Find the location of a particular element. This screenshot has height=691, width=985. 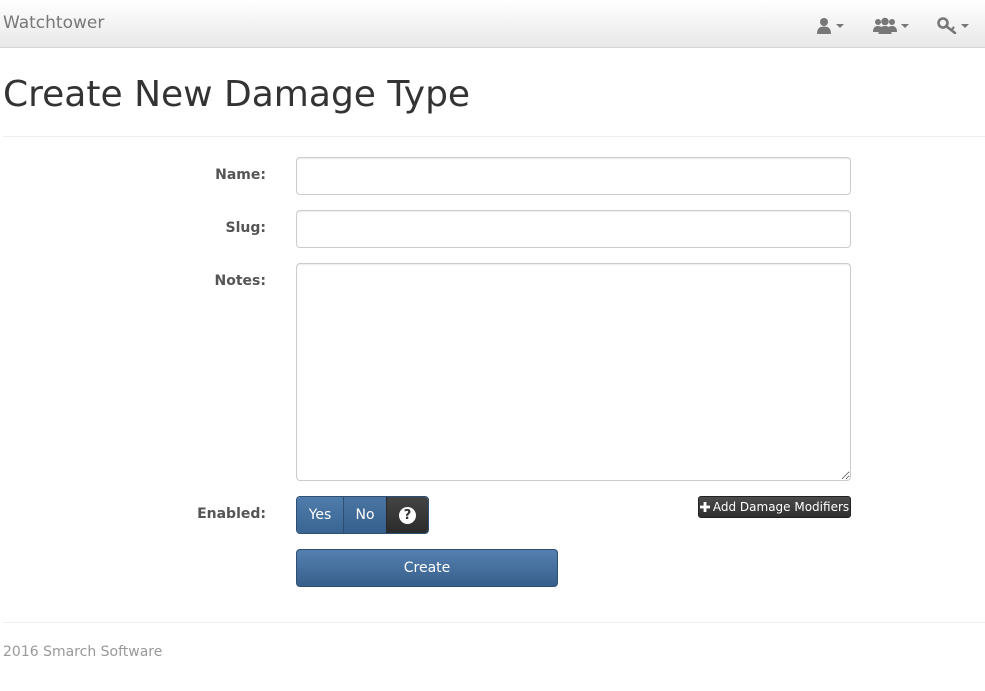

footer-text: 2016 Smarch Software is located at coordinates (83, 652).